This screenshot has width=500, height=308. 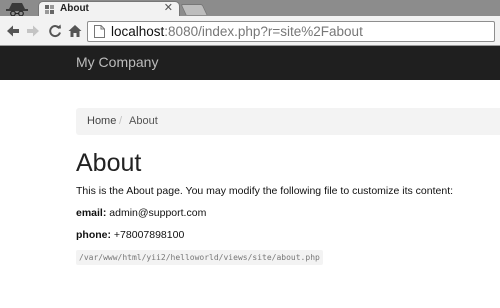 I want to click on forward-arrow-icon, so click(x=33, y=31).